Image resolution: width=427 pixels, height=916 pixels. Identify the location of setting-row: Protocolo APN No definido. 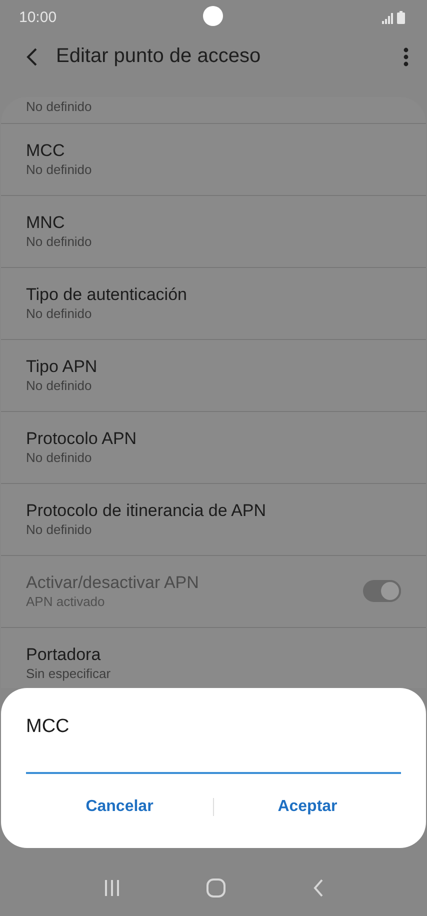
(213, 448).